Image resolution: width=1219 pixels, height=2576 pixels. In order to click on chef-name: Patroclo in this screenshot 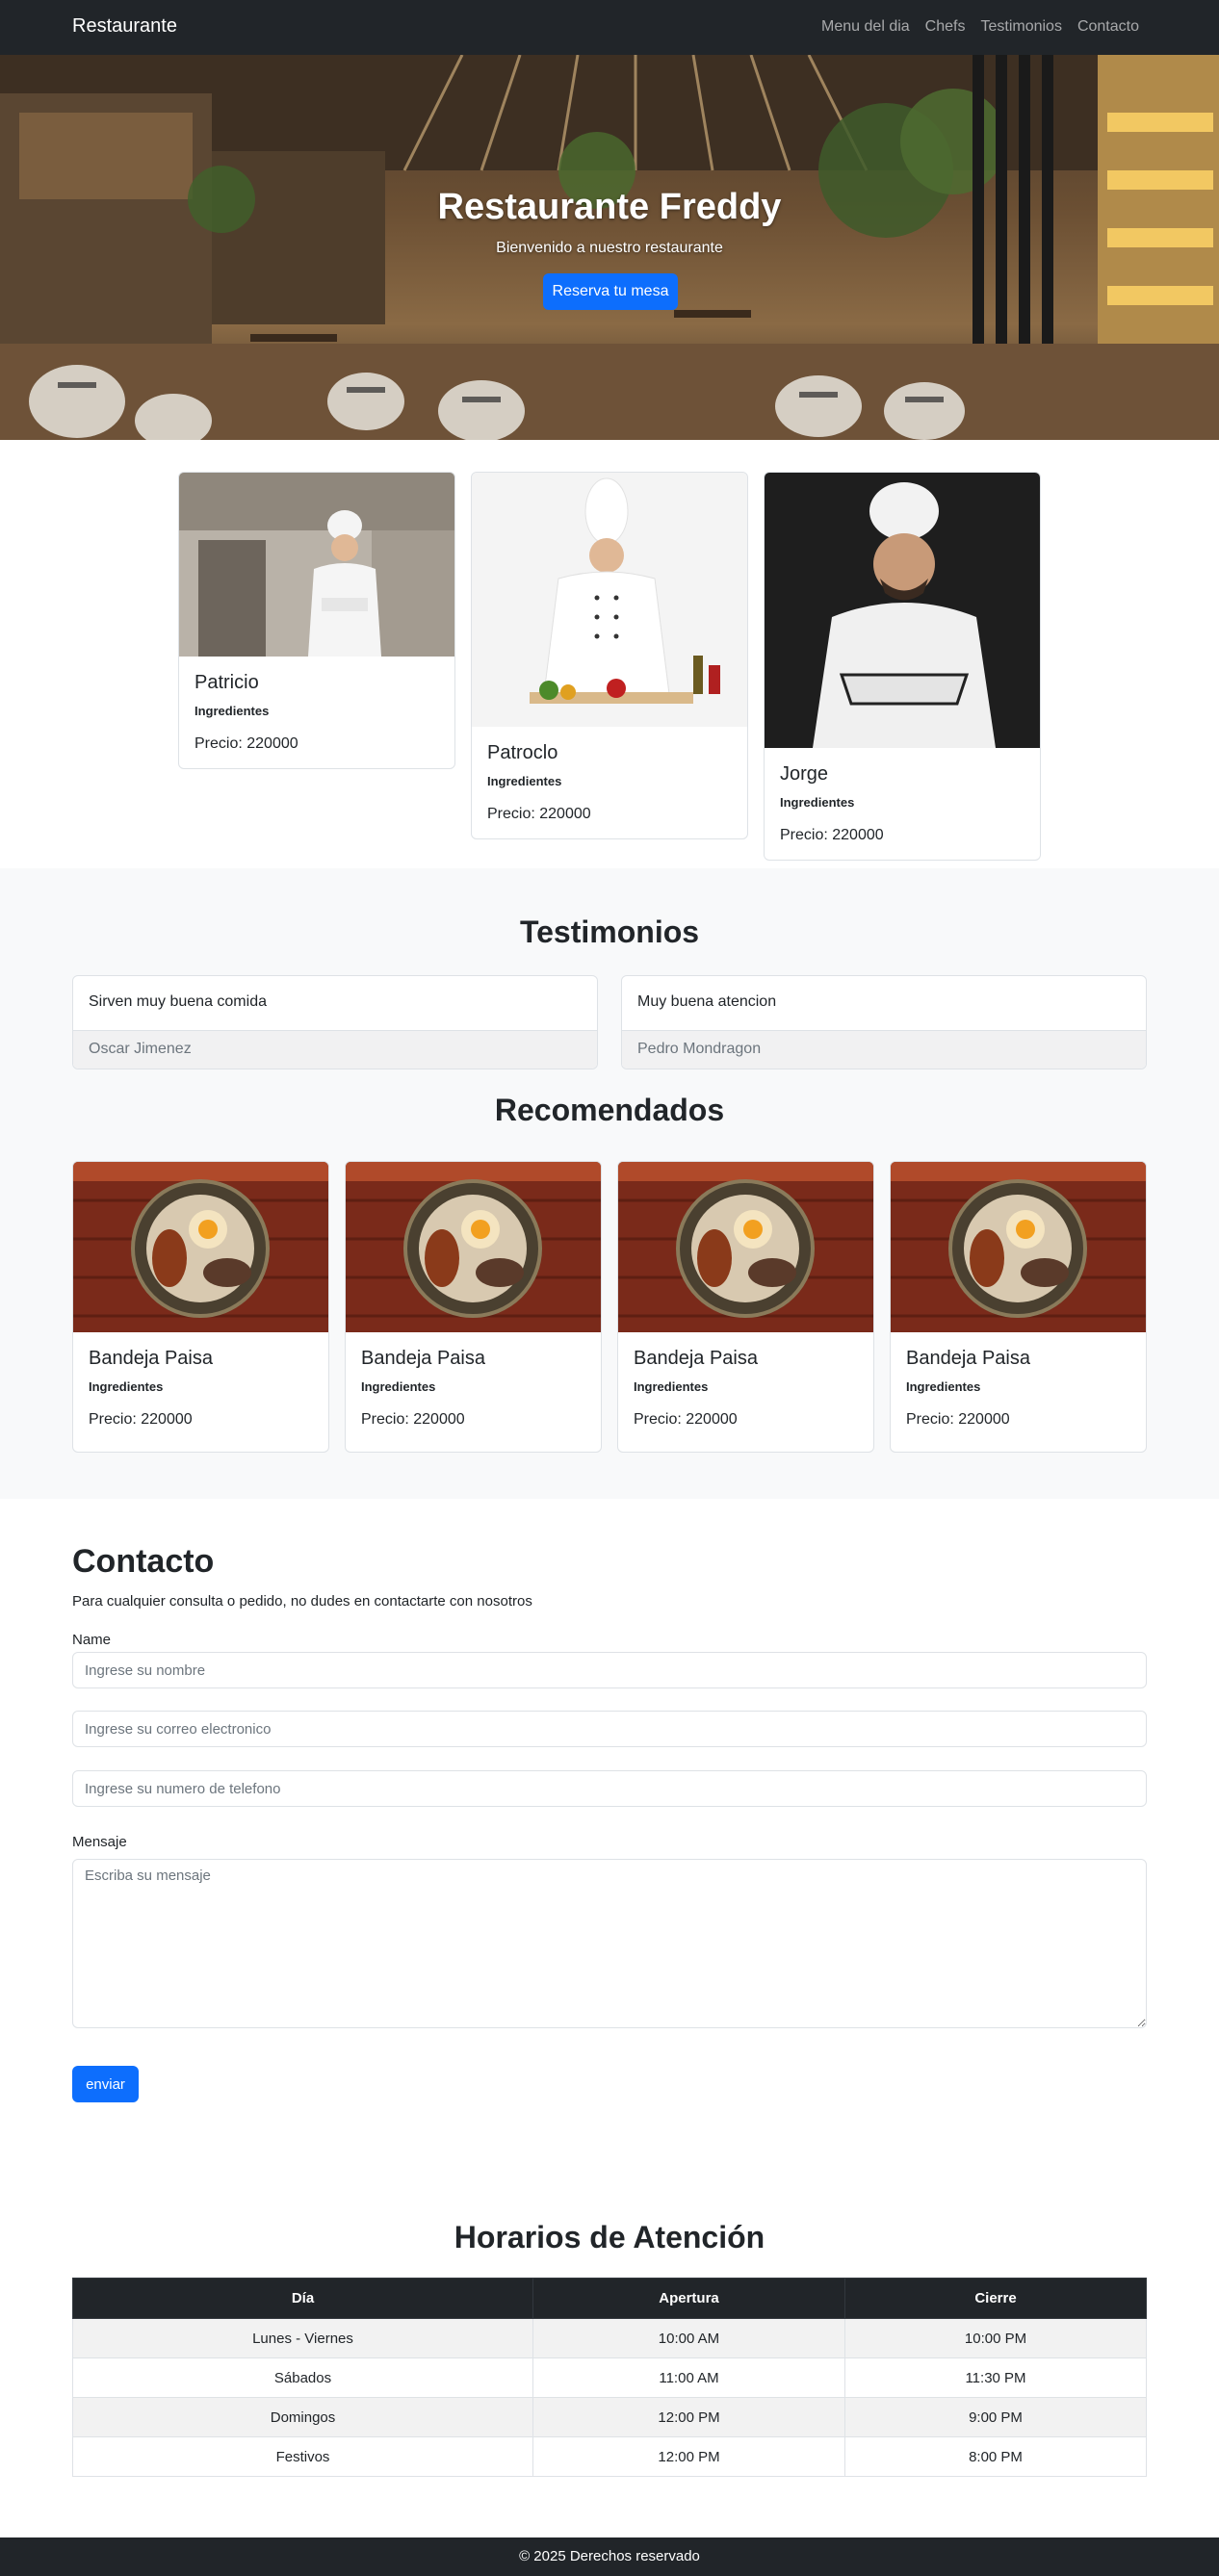, I will do `click(522, 752)`.